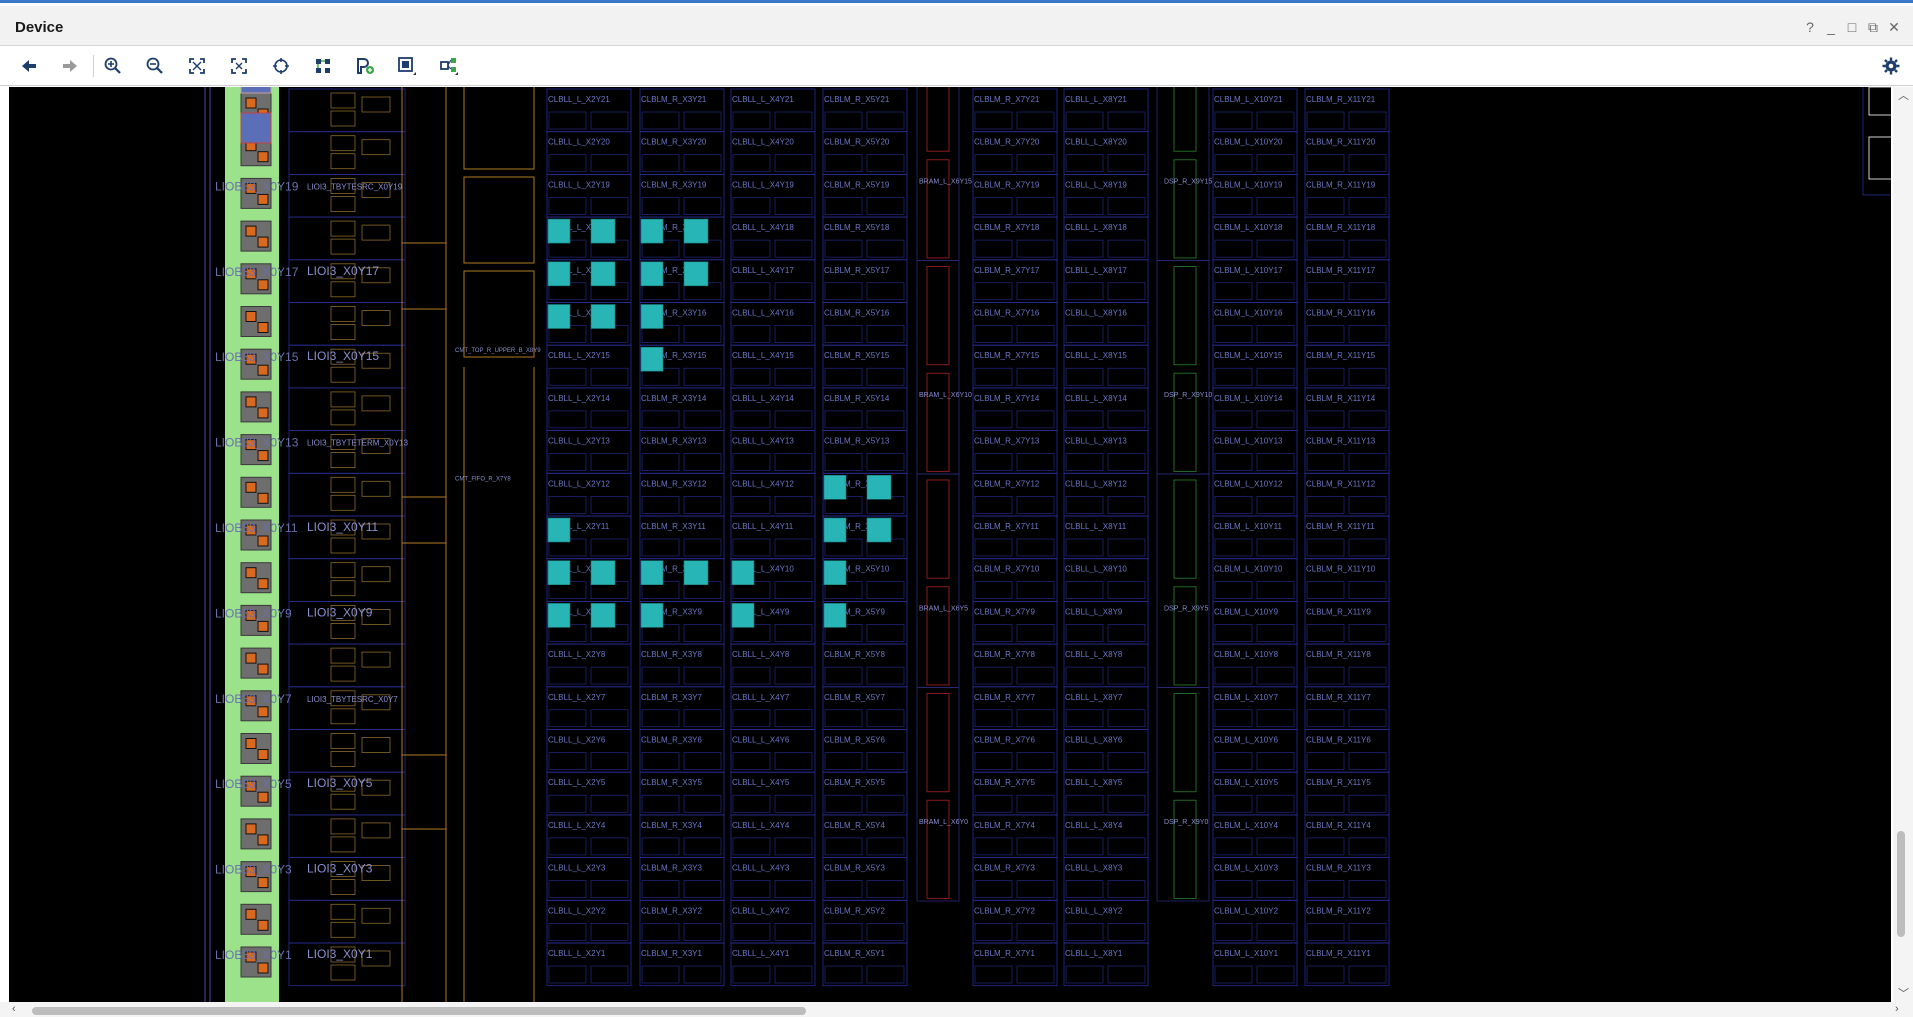 The image size is (1913, 1017). Describe the element at coordinates (1094, 868) in the screenshot. I see `clb-label: CLBLL_L_X8Y3` at that location.